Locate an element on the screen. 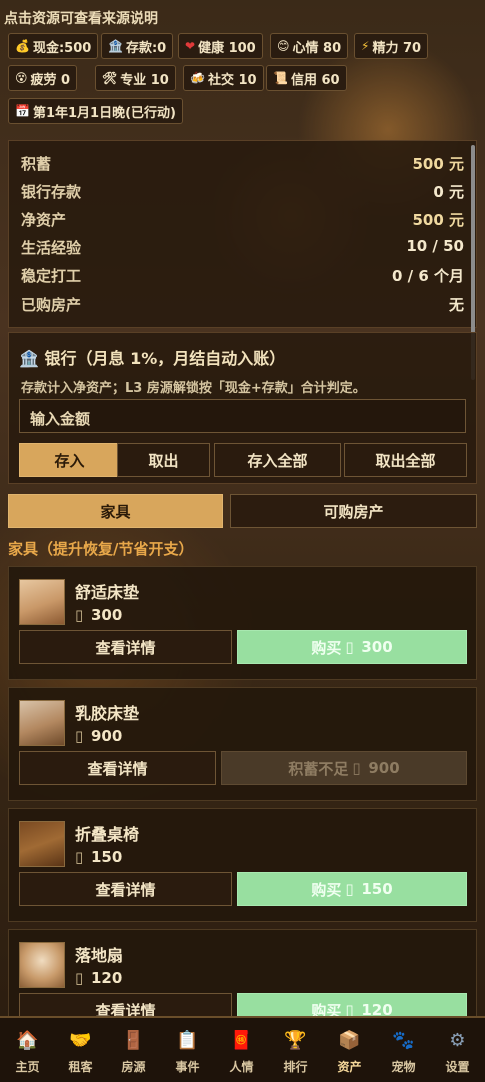 This screenshot has width=485, height=1082. item-name: 舒适床垫 is located at coordinates (107, 592).